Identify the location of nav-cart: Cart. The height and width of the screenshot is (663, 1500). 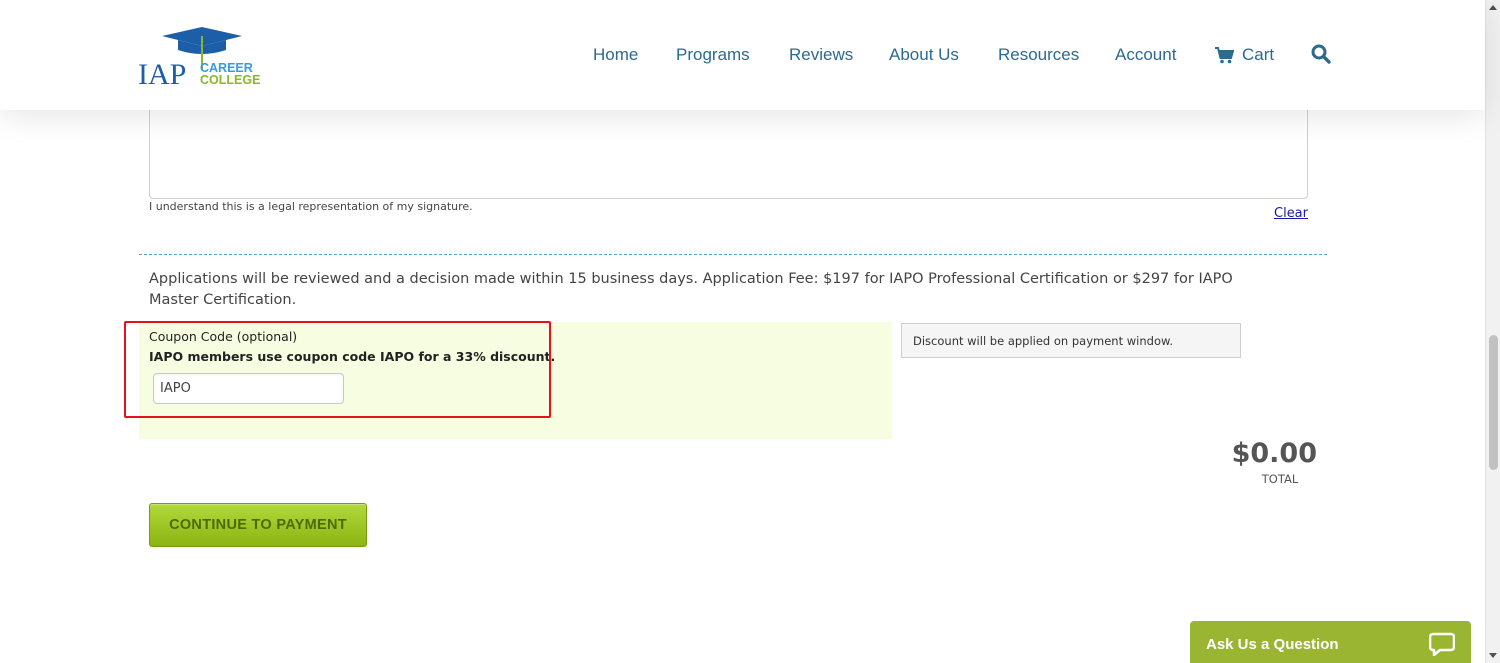
(1244, 55).